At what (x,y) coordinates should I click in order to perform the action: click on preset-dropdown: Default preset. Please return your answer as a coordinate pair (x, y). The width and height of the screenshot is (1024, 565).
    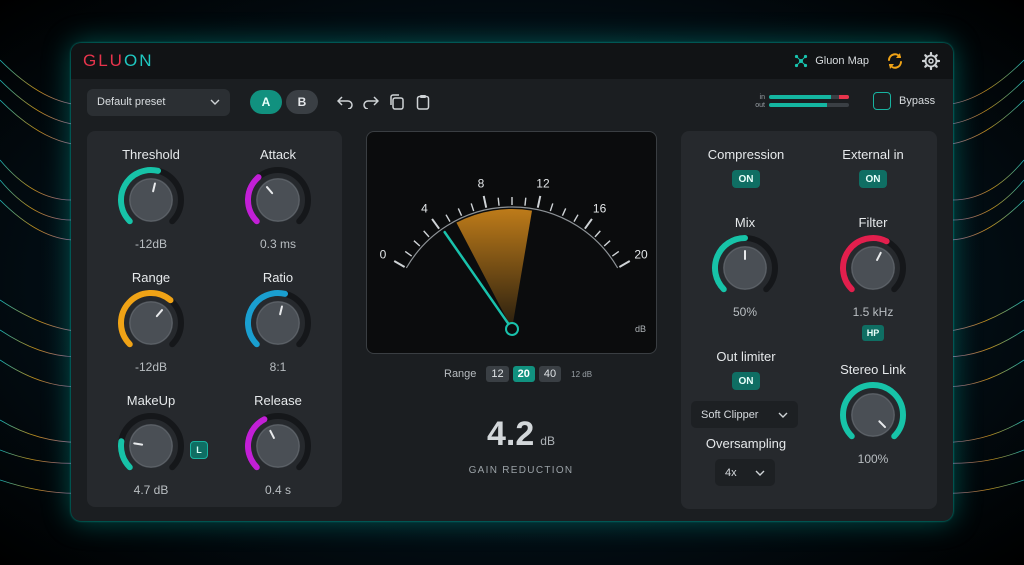
    Looking at the image, I should click on (158, 102).